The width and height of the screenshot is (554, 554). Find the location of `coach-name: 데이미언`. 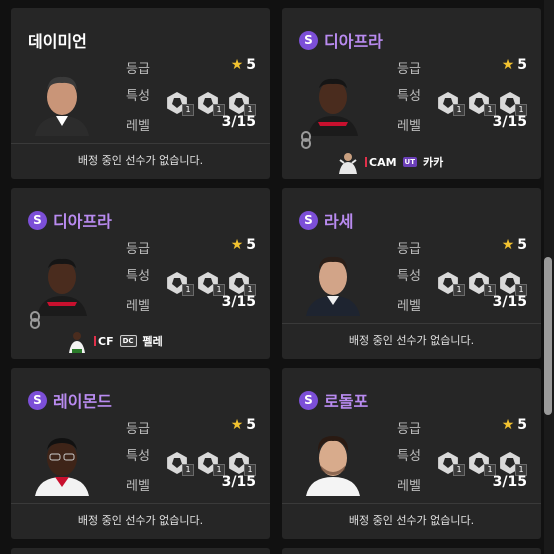

coach-name: 데이미언 is located at coordinates (57, 40).